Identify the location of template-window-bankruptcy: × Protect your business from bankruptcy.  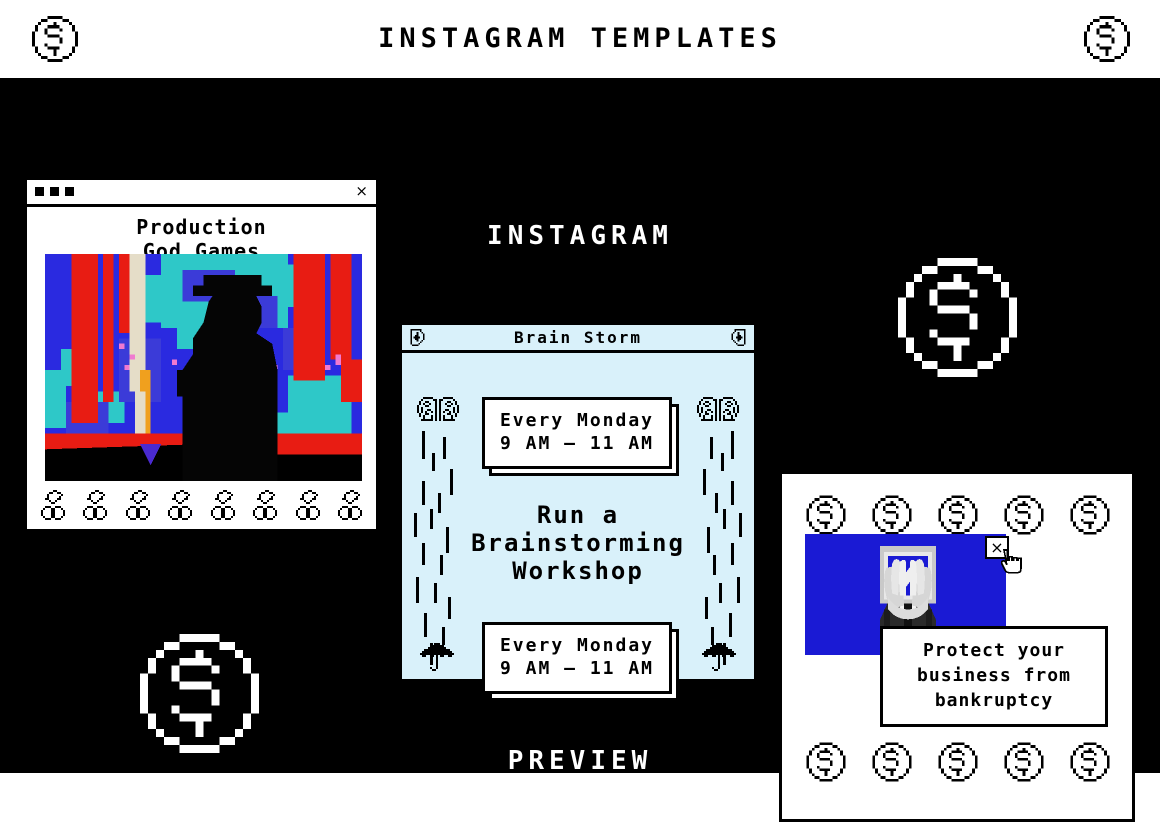
(957, 646).